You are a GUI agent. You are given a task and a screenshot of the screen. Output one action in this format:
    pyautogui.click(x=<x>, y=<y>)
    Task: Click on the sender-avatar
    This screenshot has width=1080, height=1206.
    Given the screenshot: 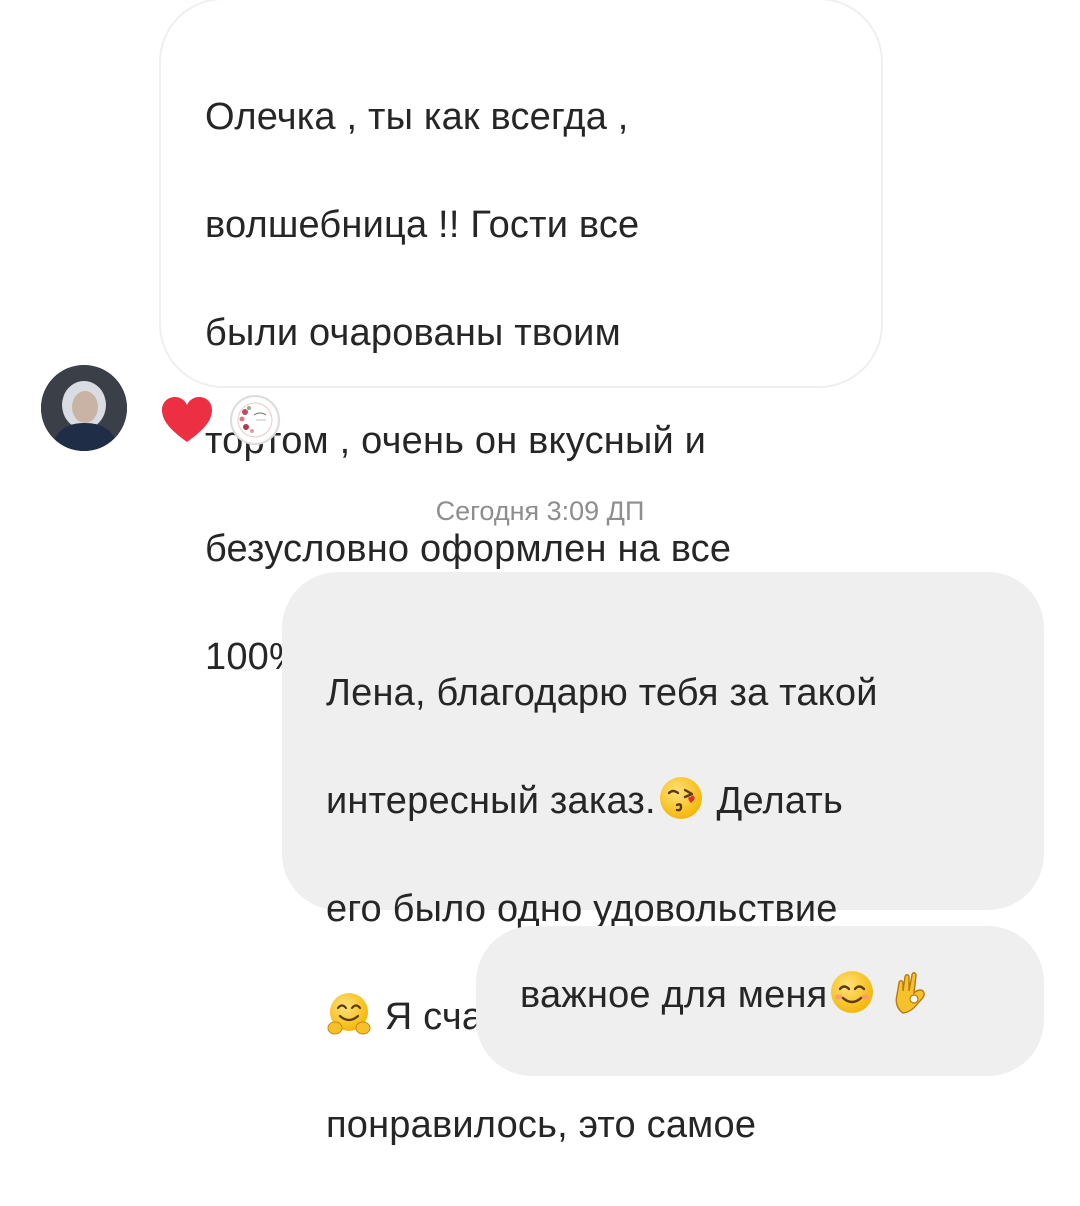 What is the action you would take?
    pyautogui.click(x=84, y=408)
    